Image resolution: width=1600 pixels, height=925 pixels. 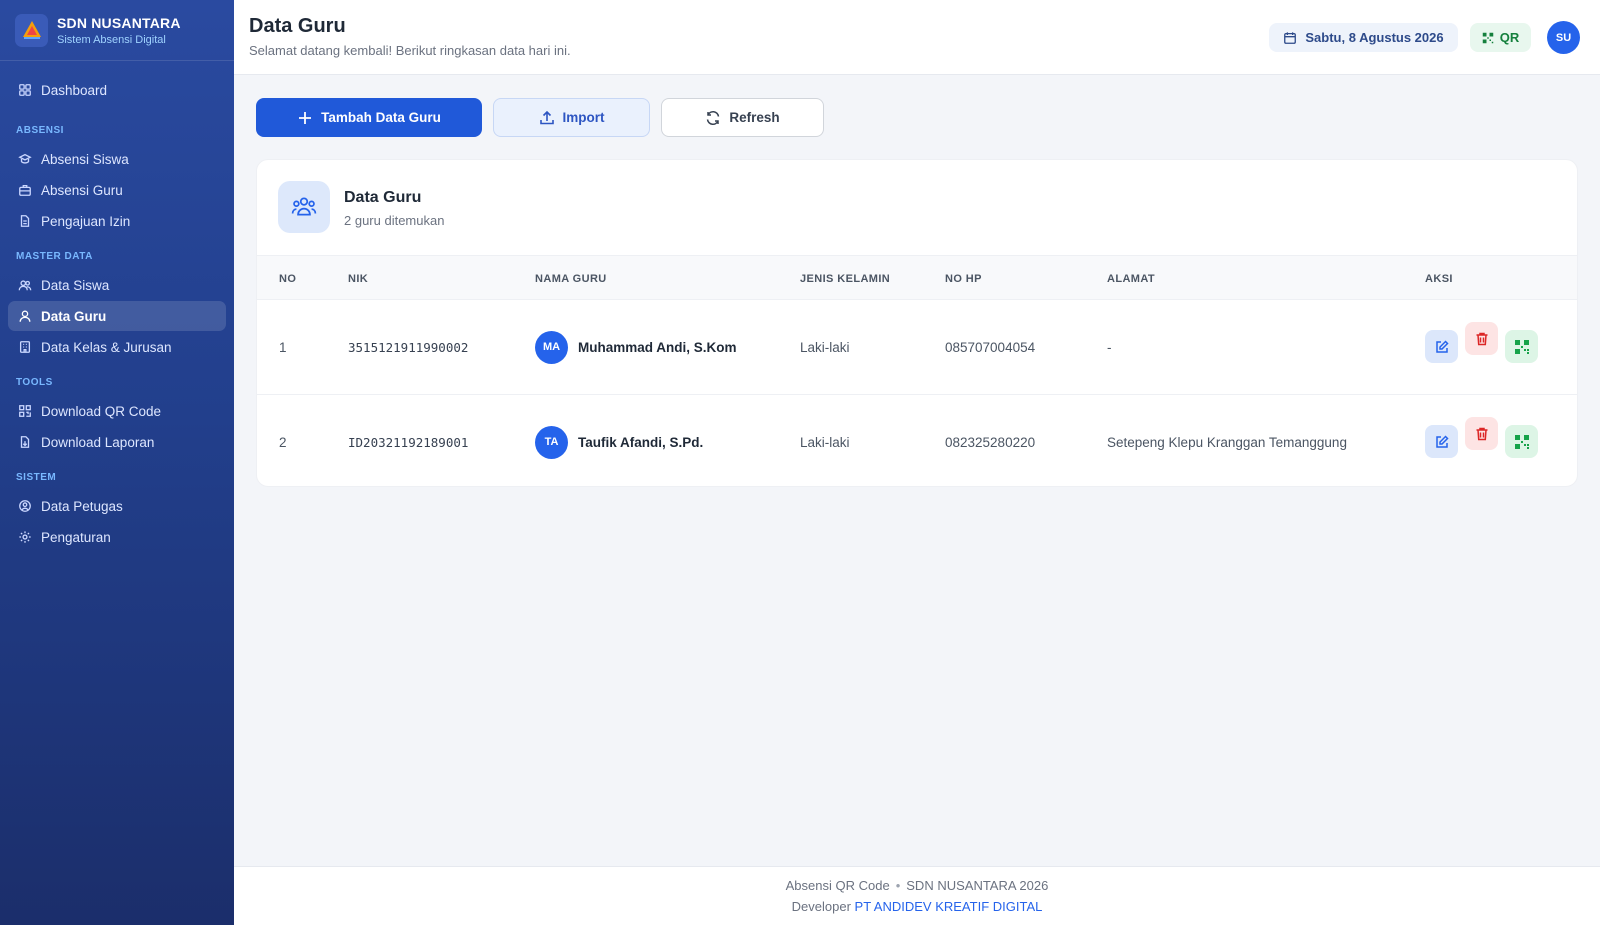 I want to click on school-logo, so click(x=31, y=30).